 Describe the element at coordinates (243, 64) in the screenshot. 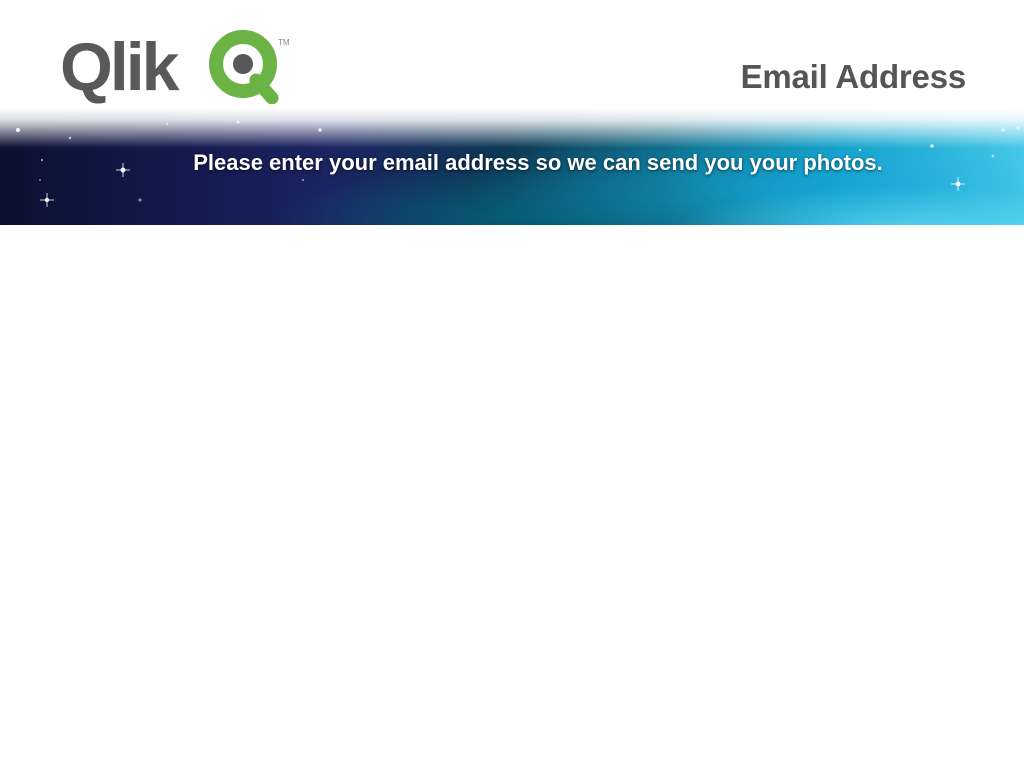

I see `logo-q-dot` at that location.